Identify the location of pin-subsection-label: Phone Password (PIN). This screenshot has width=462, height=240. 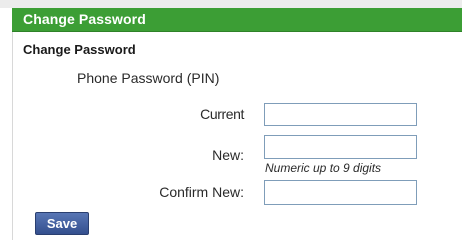
(148, 78).